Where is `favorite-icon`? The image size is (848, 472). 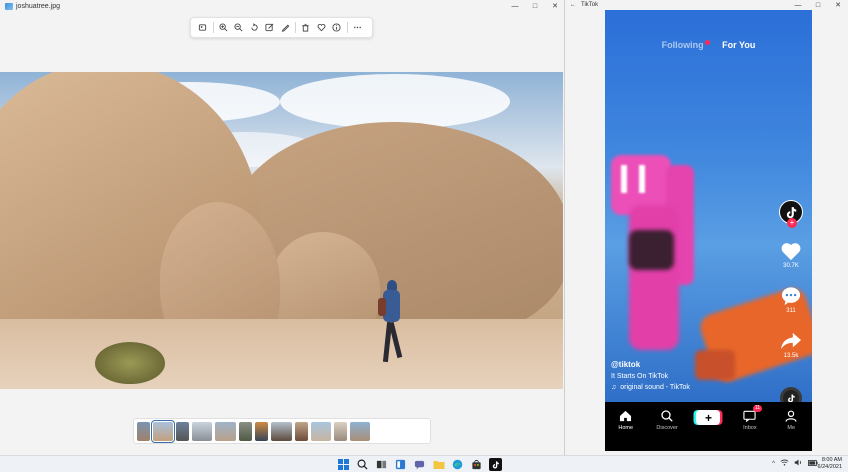 favorite-icon is located at coordinates (322, 27).